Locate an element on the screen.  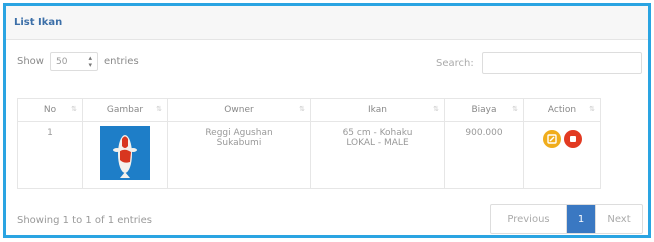
koi-fish-image is located at coordinates (125, 153).